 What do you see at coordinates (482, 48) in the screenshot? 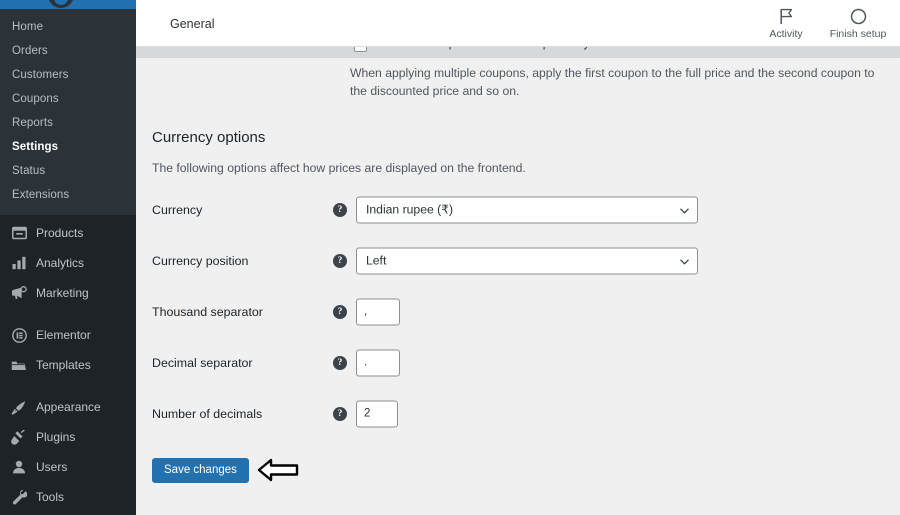
I see `sequential-coupons-label: Calculate coupon discounts sequentially` at bounding box center [482, 48].